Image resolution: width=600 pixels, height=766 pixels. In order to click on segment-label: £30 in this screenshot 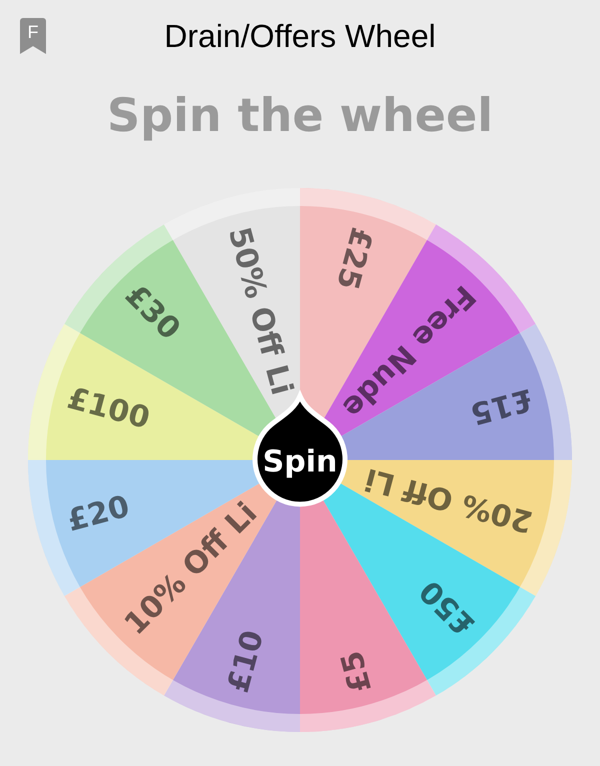, I will do `click(152, 312)`.